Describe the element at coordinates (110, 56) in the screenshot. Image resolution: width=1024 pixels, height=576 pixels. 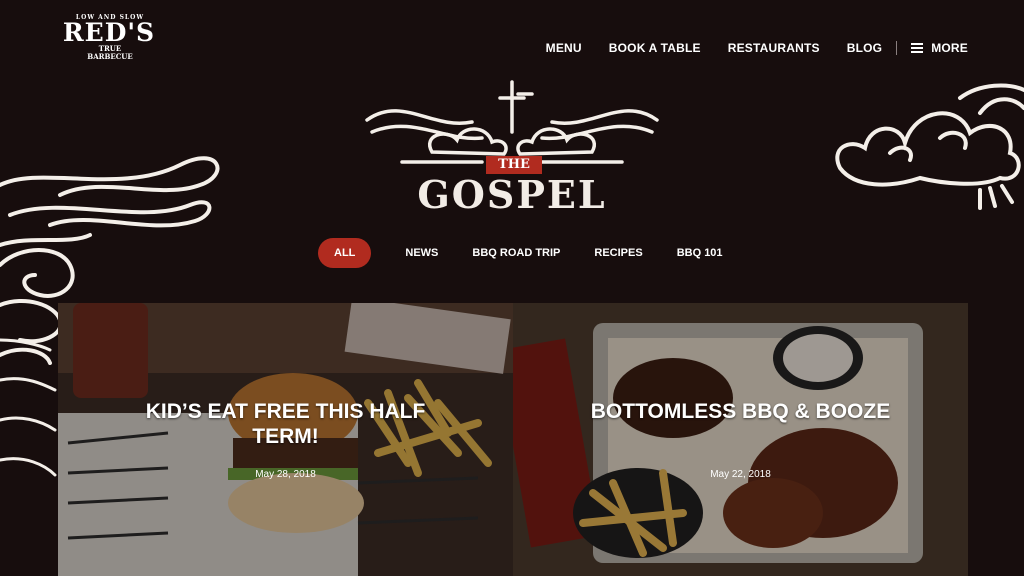
I see `logo-sub-barbecue: BARBECUE` at that location.